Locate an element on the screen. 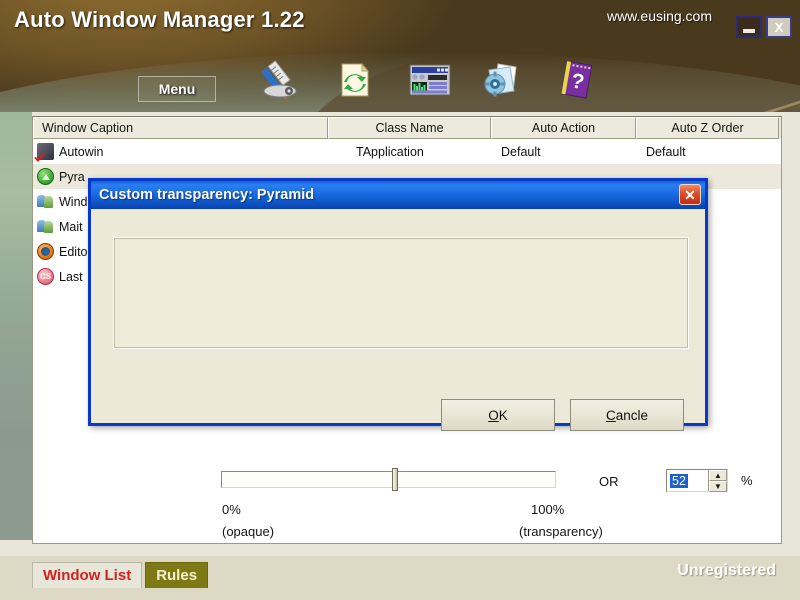 This screenshot has width=800, height=600. spinner-down-icon: ▼ is located at coordinates (718, 486).